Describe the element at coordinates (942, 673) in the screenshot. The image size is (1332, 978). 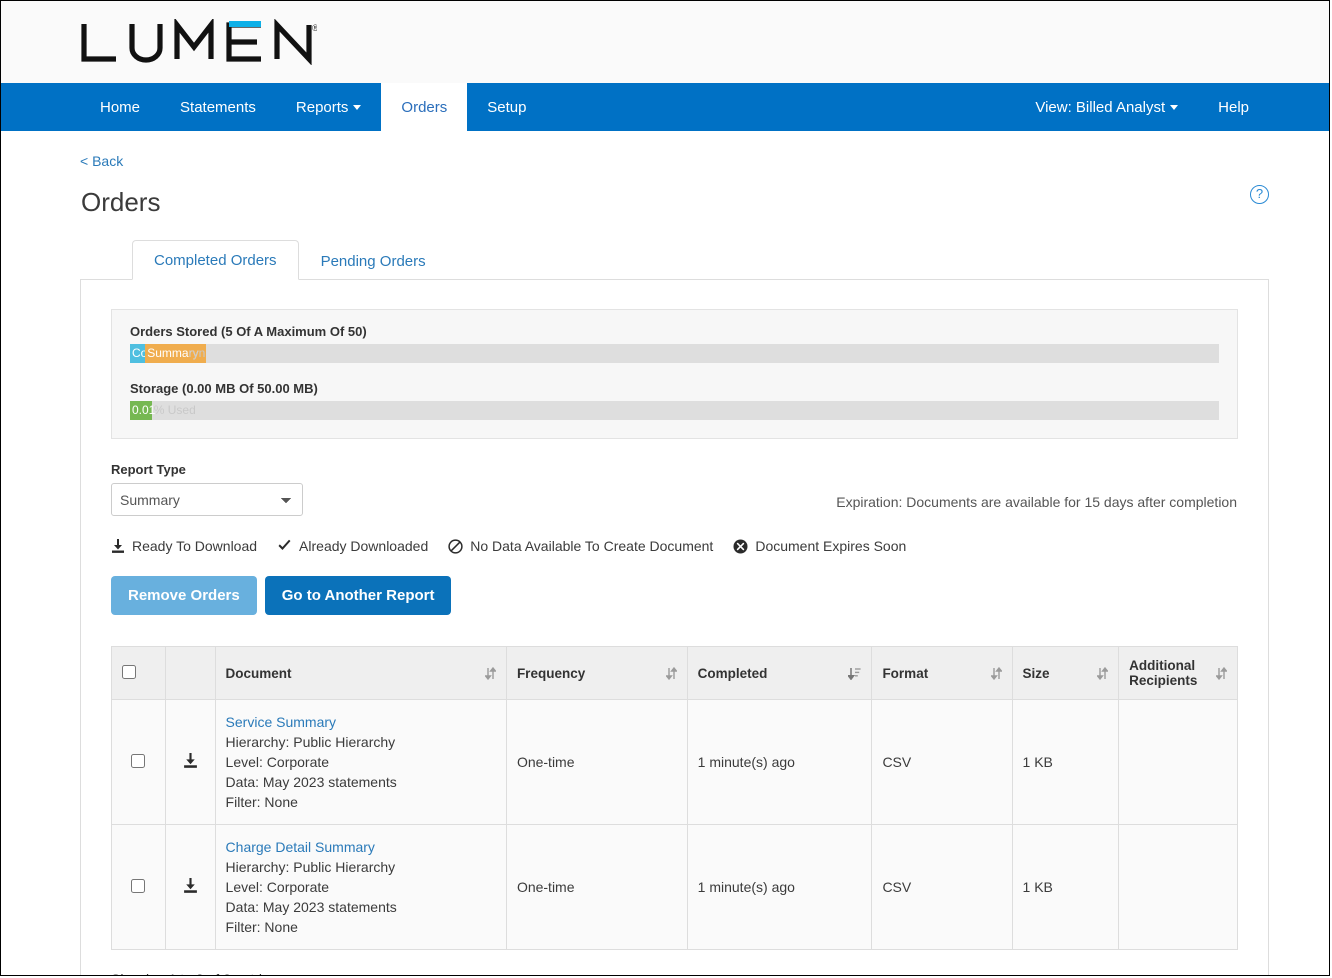
I see `th-format: Format` at that location.